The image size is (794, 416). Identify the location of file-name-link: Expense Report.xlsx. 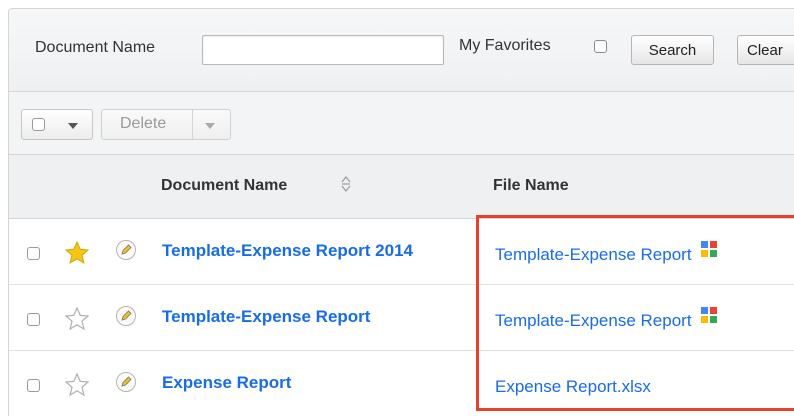
(573, 387).